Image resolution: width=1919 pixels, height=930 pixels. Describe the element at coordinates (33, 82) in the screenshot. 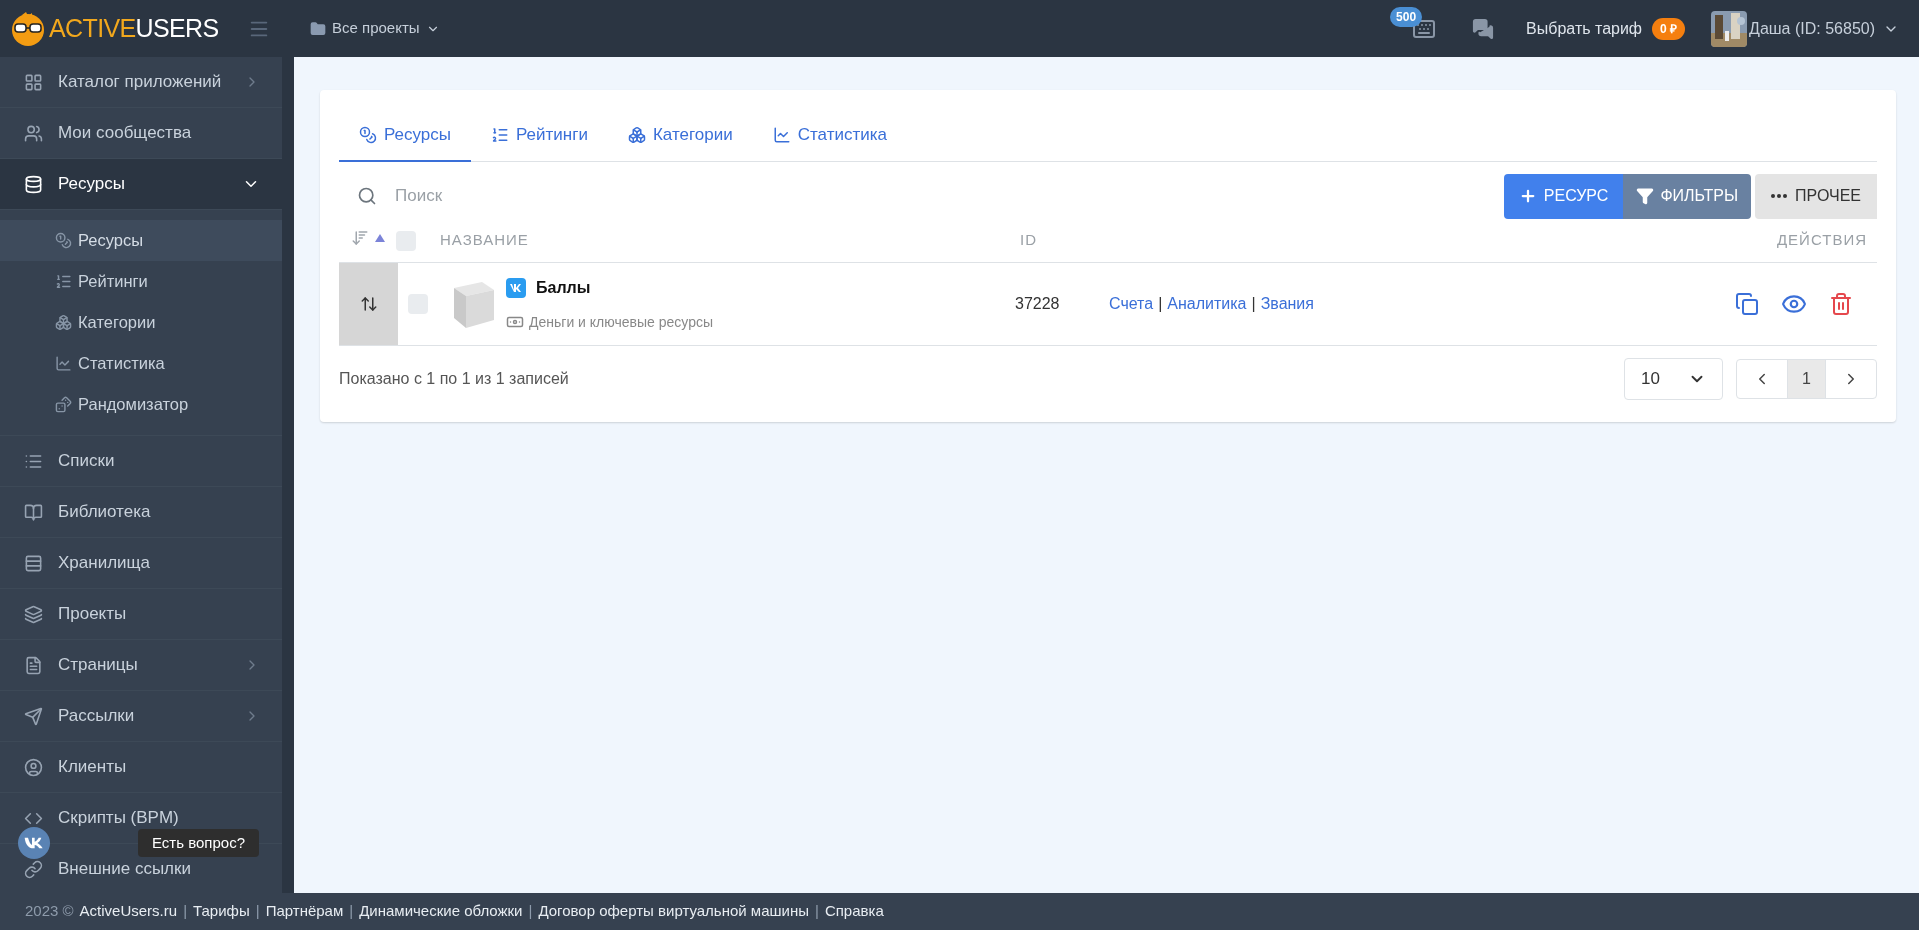

I see `grid-icon` at that location.